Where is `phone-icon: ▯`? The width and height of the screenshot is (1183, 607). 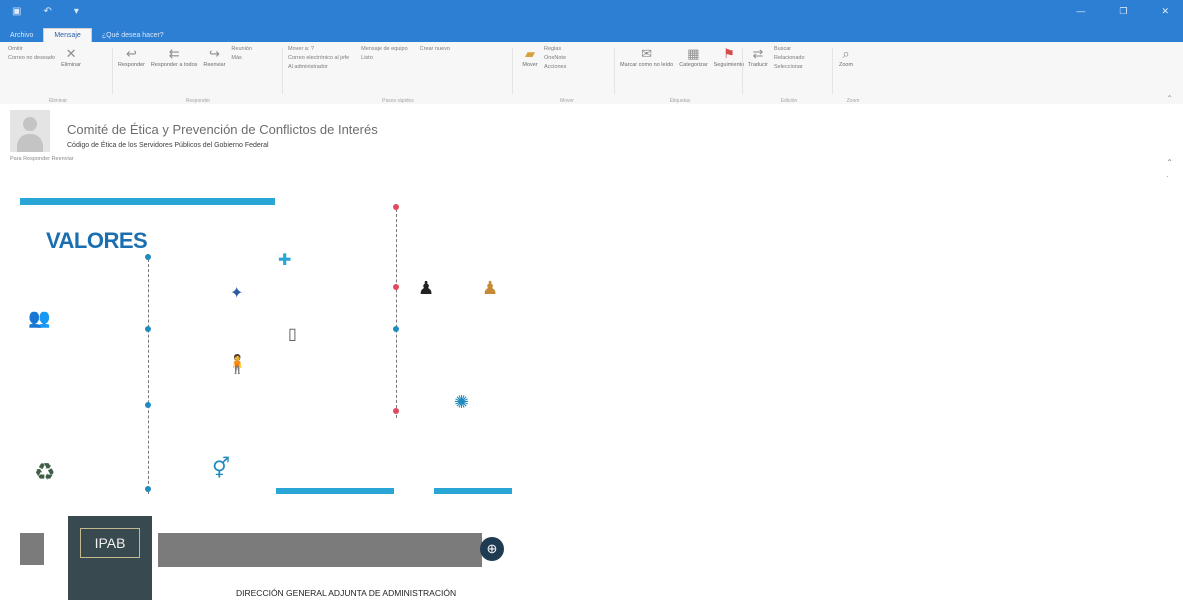
phone-icon: ▯ is located at coordinates (292, 334).